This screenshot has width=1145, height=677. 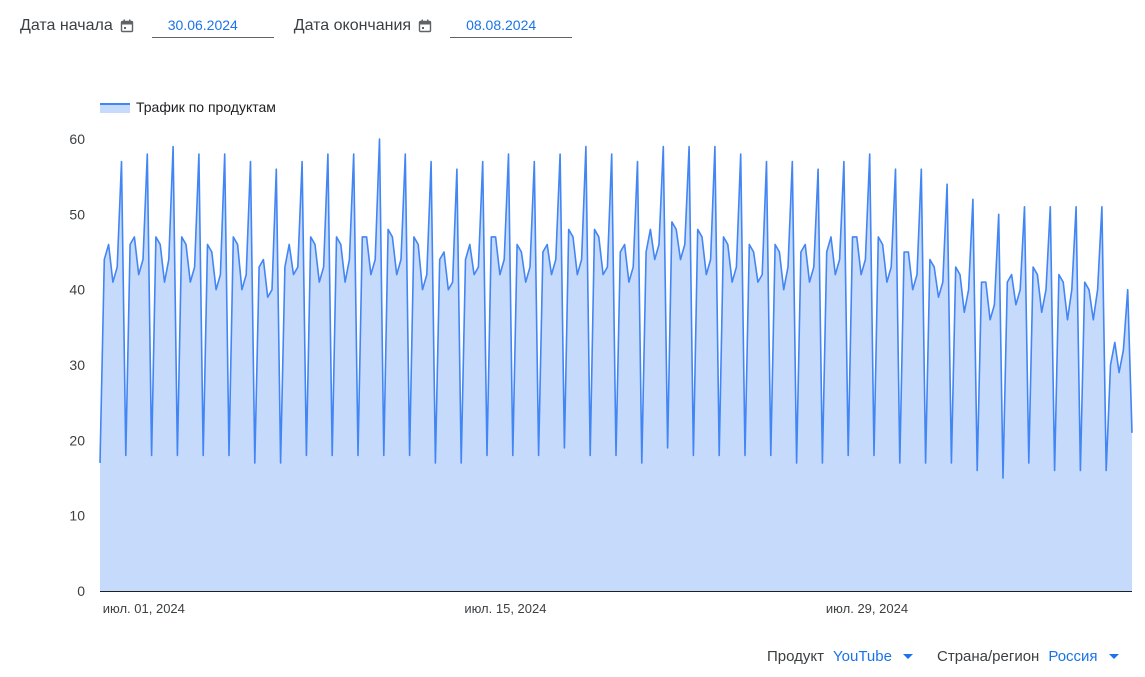 I want to click on y-tick-label: 60, so click(x=77, y=139).